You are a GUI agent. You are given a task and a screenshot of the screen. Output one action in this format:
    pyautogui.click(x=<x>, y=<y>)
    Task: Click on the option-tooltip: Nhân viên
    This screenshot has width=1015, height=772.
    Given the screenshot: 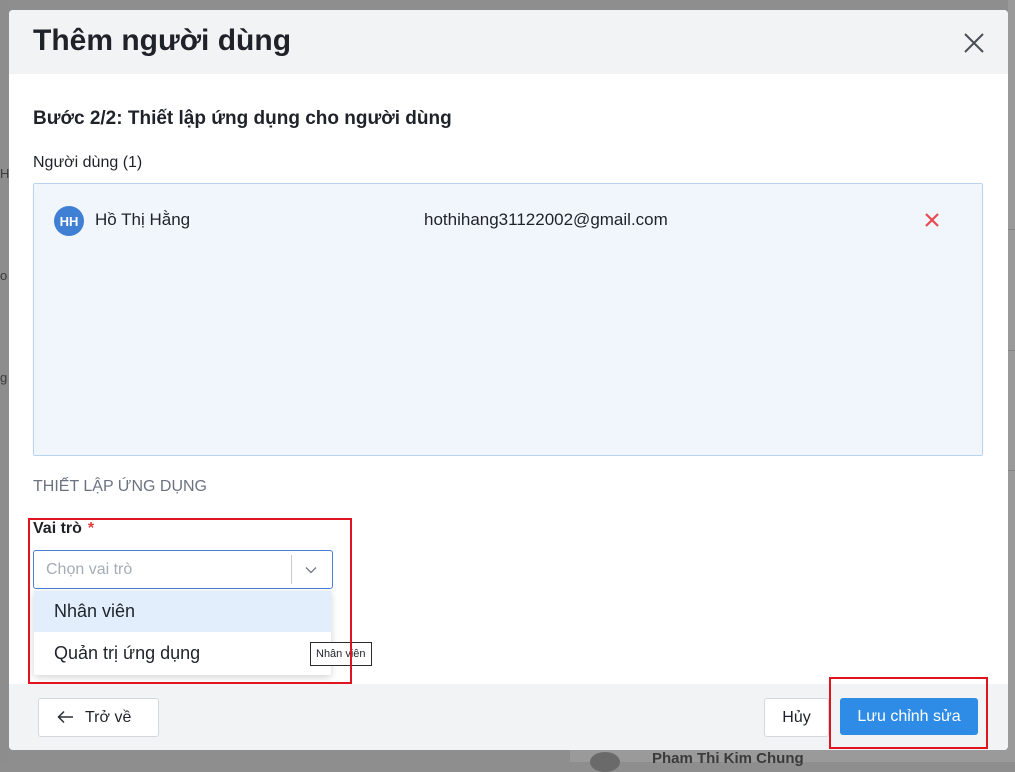 What is the action you would take?
    pyautogui.click(x=341, y=654)
    